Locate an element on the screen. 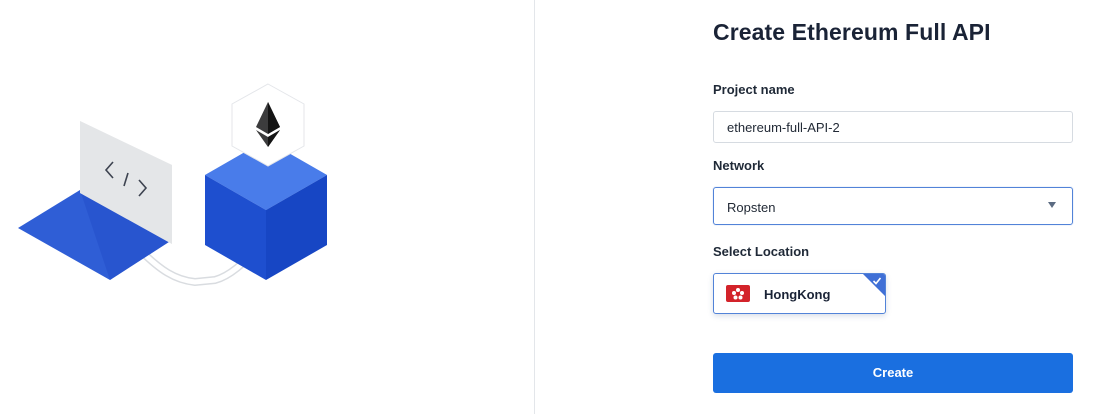 The width and height of the screenshot is (1093, 414). location-label: Select Location is located at coordinates (761, 251).